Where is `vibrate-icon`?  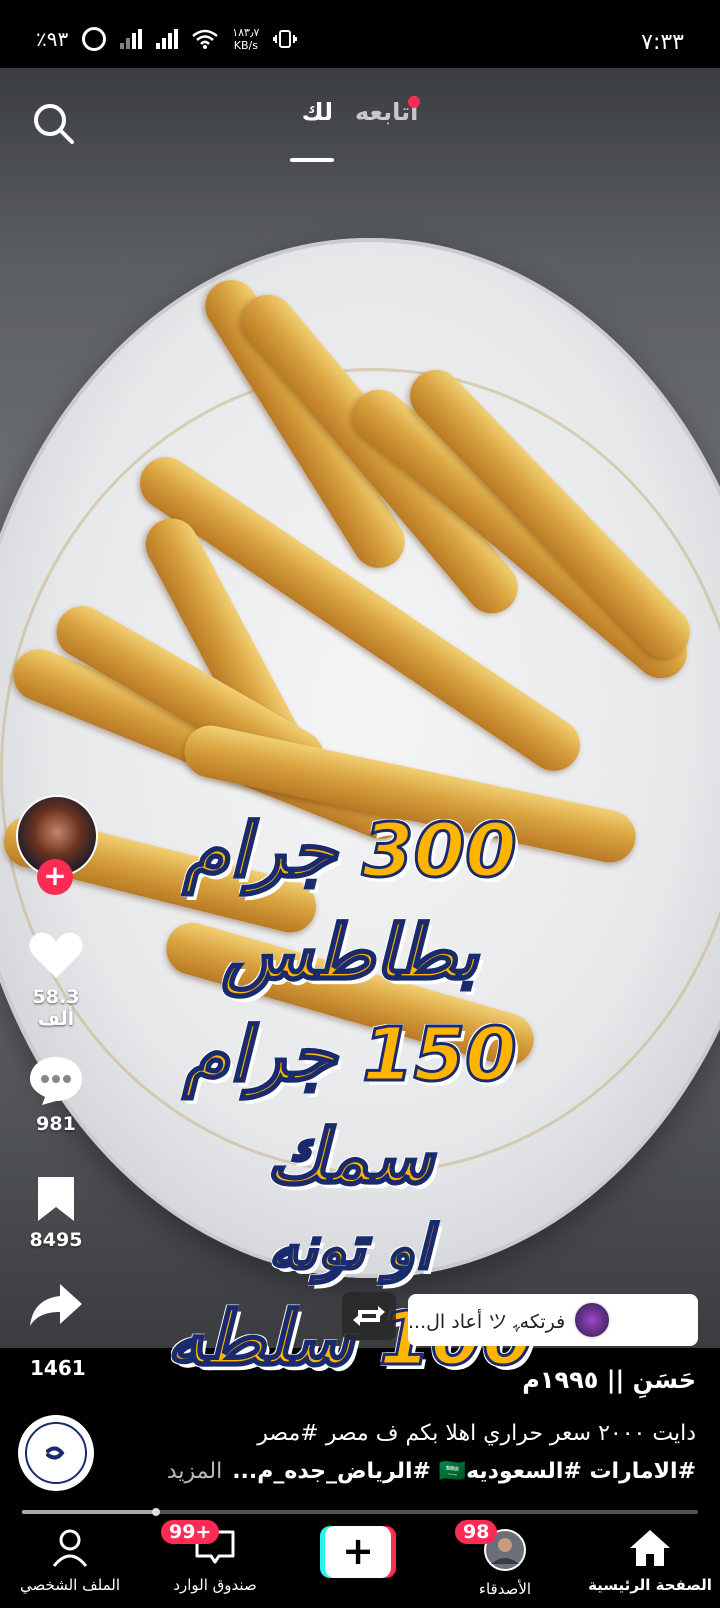
vibrate-icon is located at coordinates (285, 39).